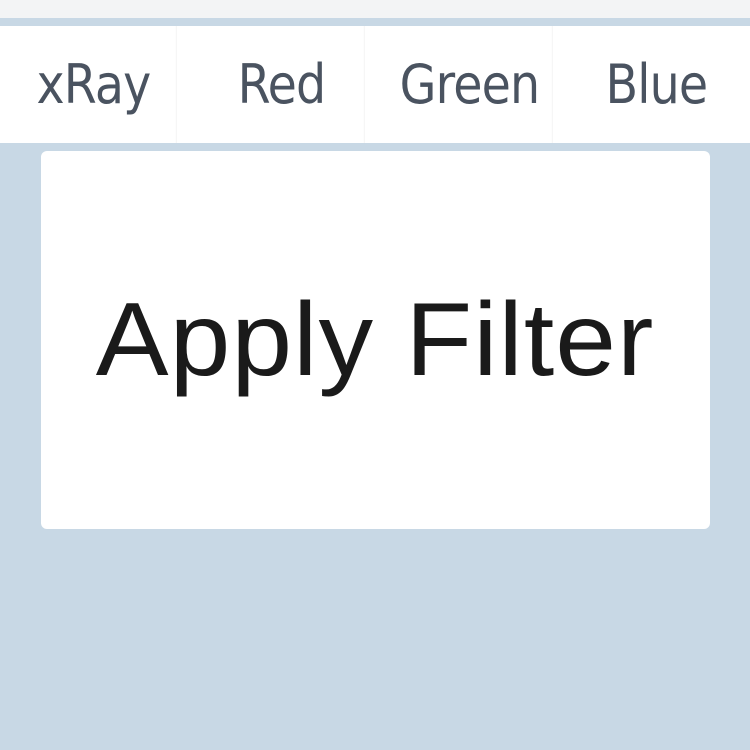 The height and width of the screenshot is (750, 750). I want to click on tab-blue: Blue, so click(656, 84).